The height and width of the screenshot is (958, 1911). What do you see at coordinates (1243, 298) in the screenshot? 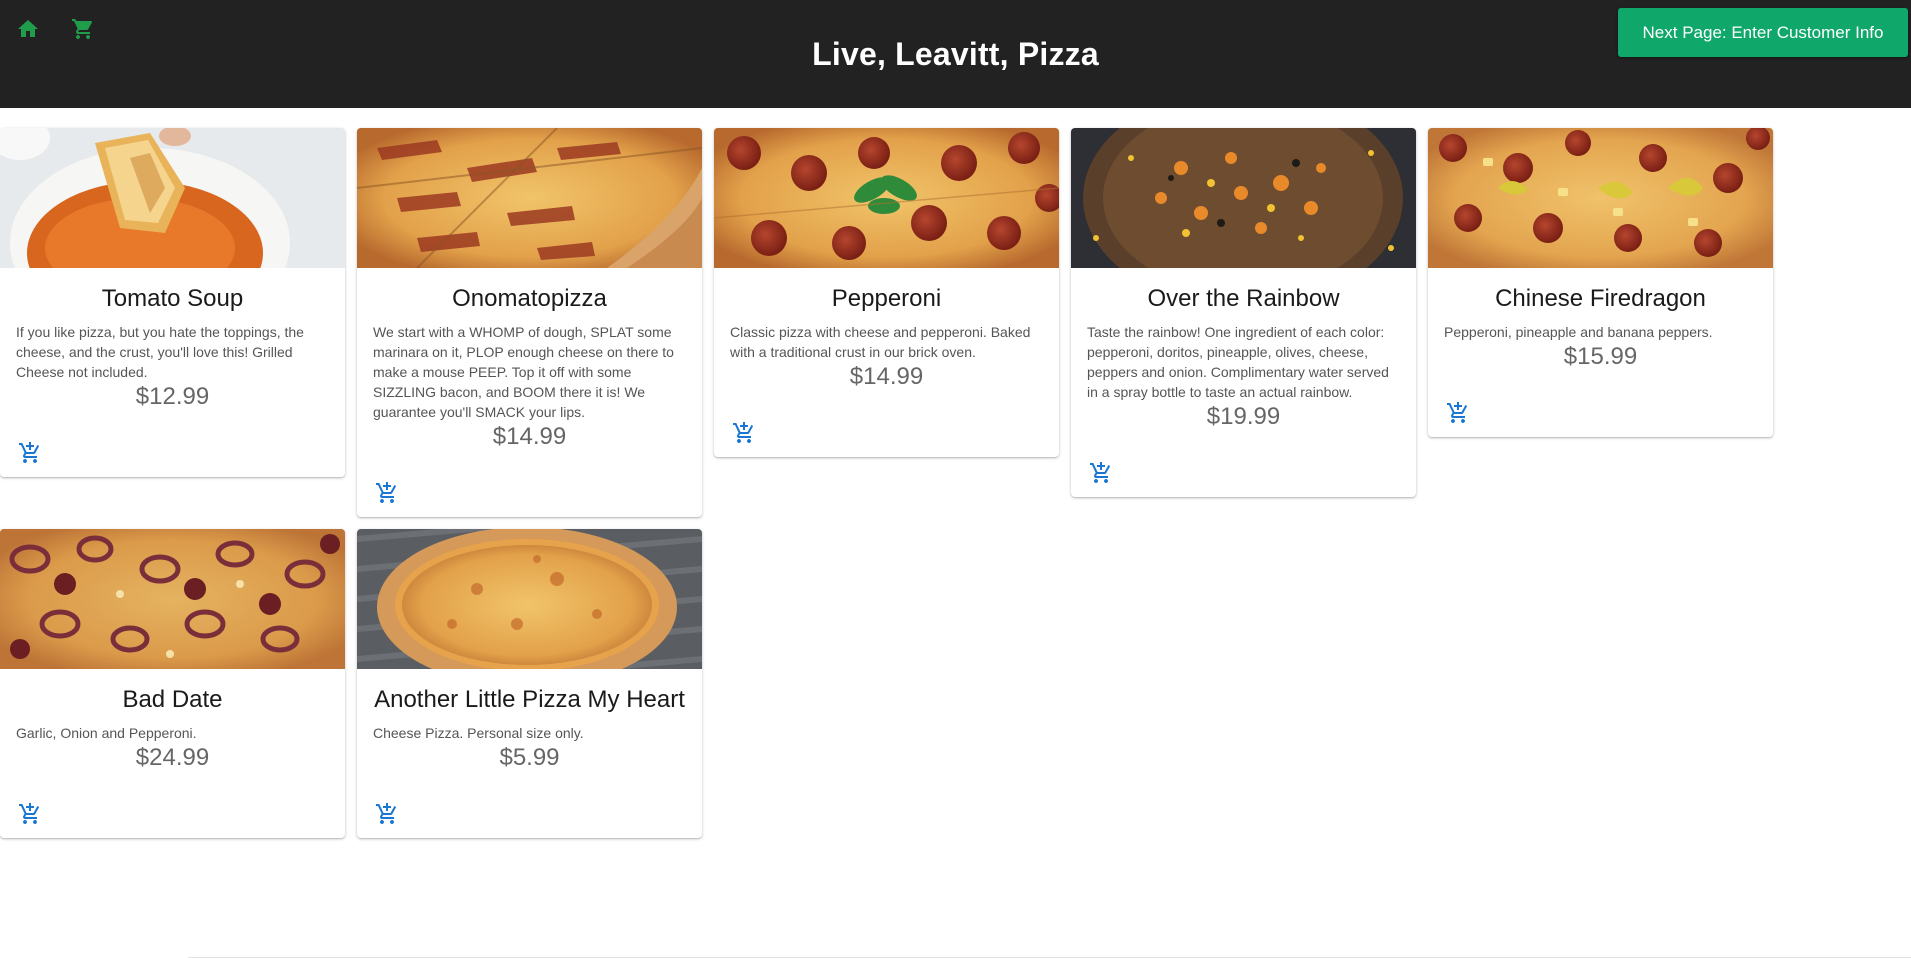
I see `item-title: Over the Rainbow` at bounding box center [1243, 298].